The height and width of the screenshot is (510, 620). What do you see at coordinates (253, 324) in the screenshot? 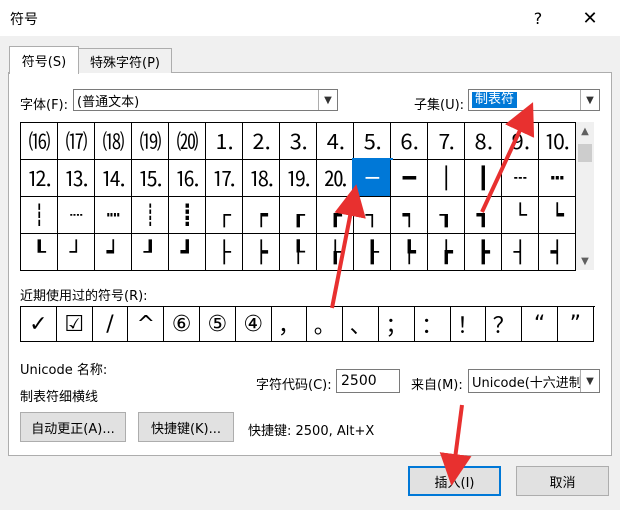
I see `recent-symbol-cell: ④` at bounding box center [253, 324].